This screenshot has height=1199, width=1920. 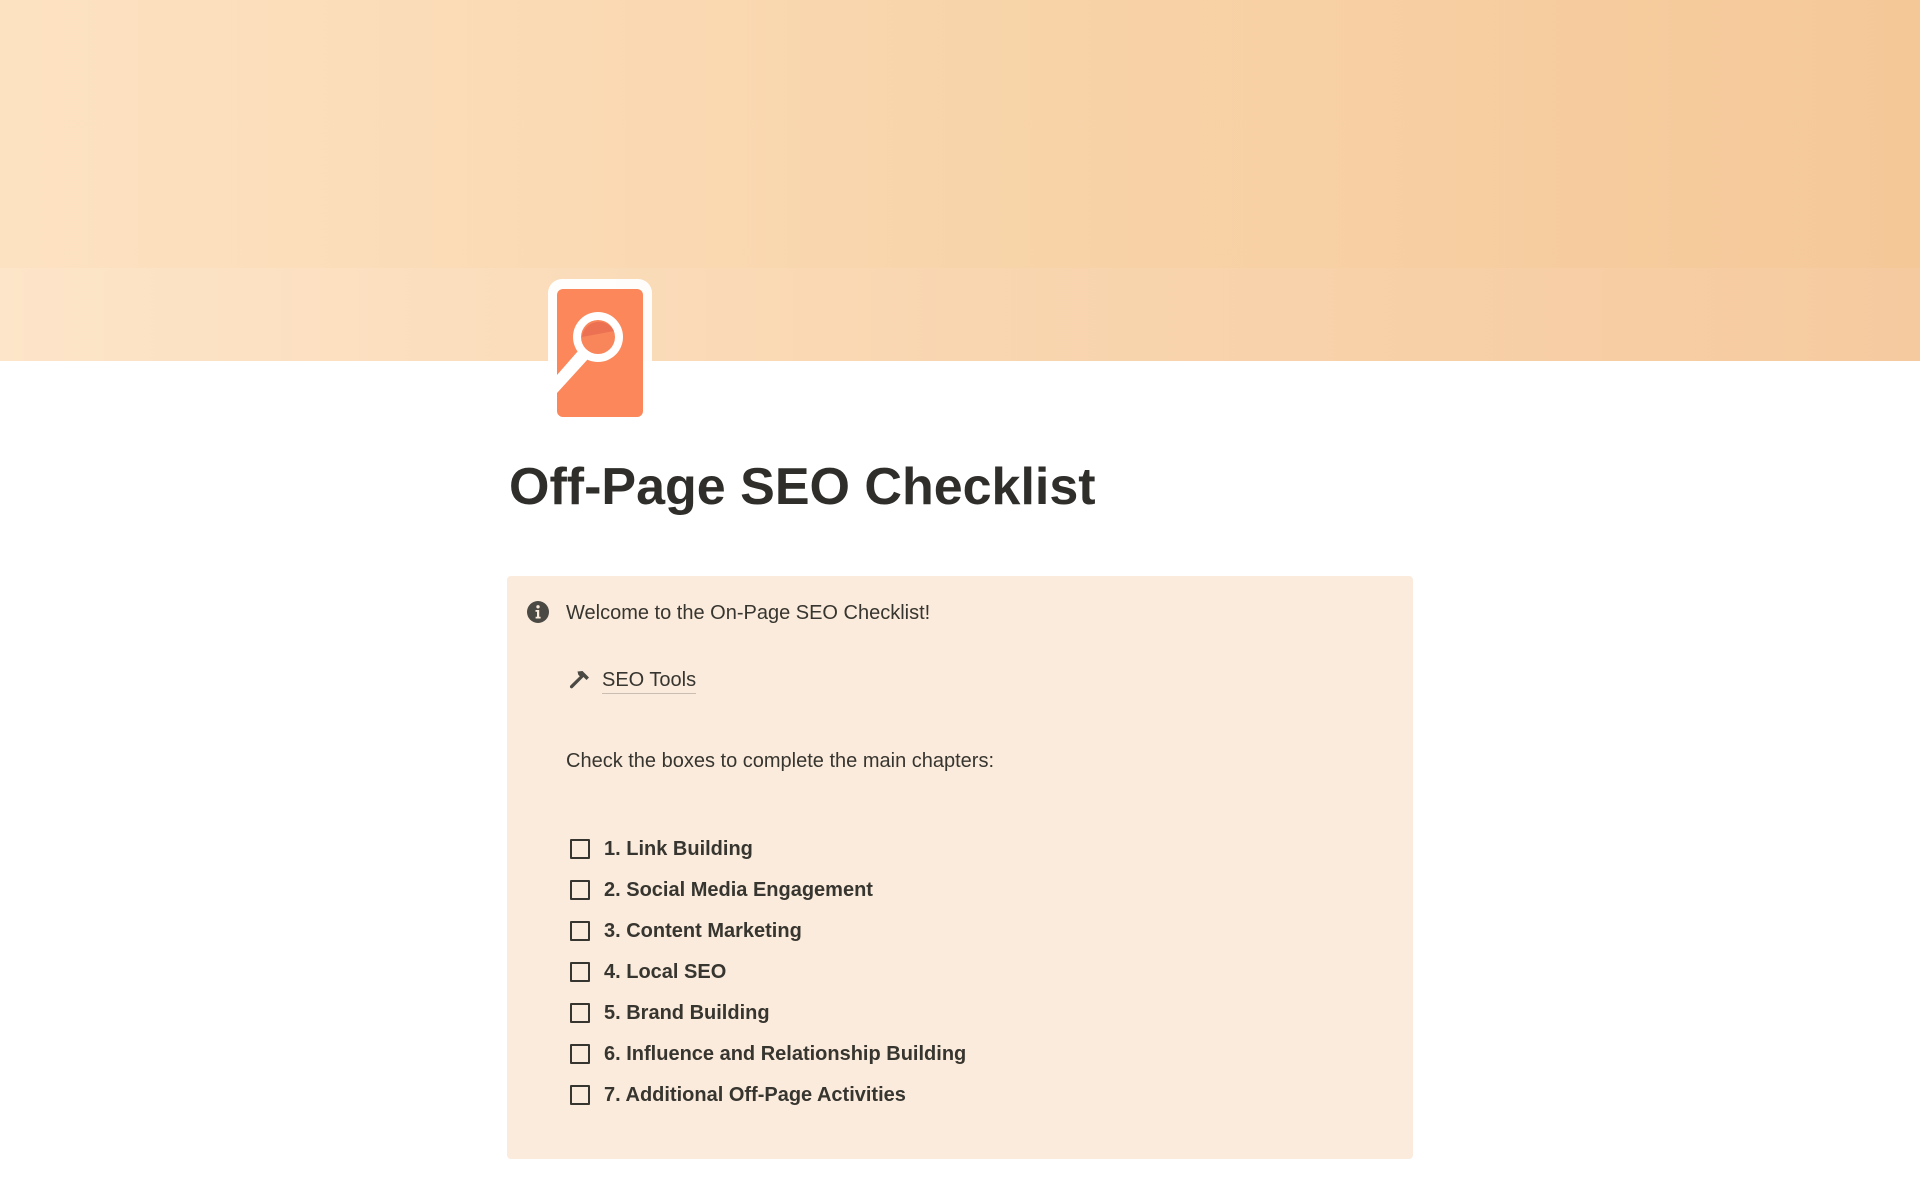 What do you see at coordinates (802, 487) in the screenshot?
I see `page-title: Off-Page SEO Checklist` at bounding box center [802, 487].